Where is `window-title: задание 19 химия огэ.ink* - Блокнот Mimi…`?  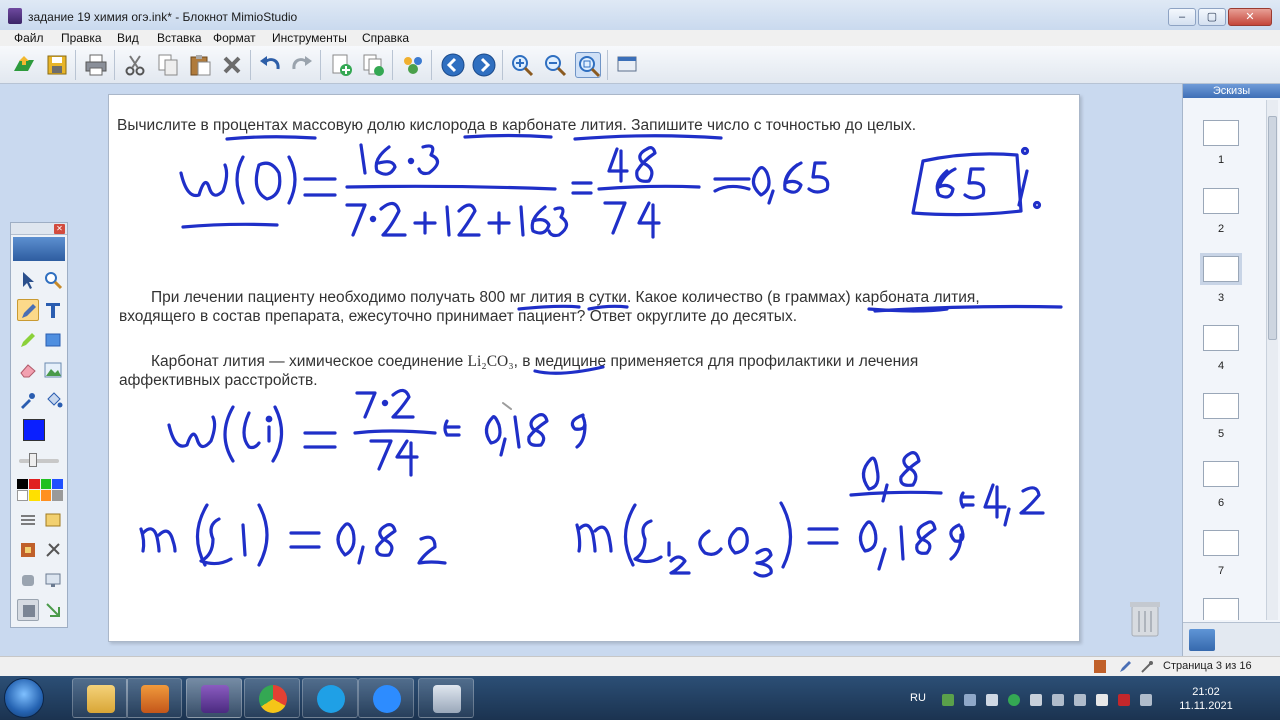 window-title: задание 19 химия огэ.ink* - Блокнот Mimi… is located at coordinates (163, 17).